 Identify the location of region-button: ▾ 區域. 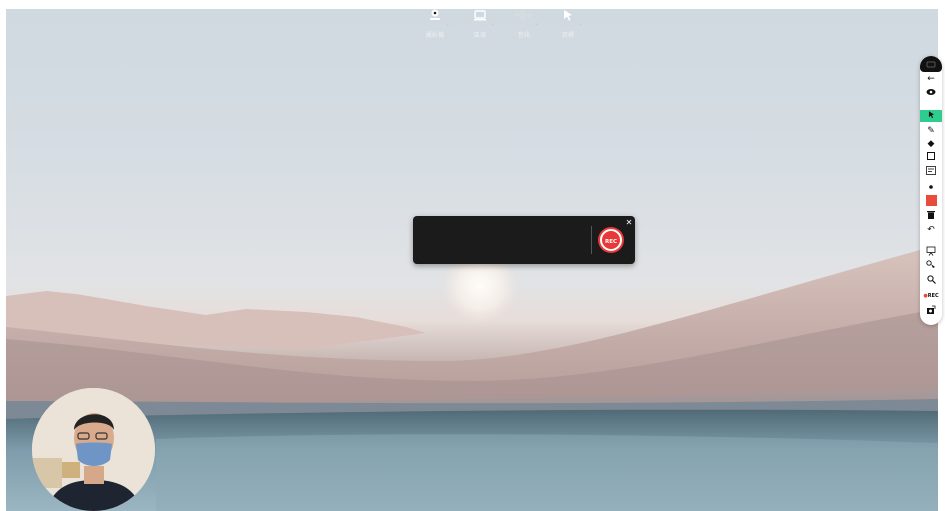
(480, 26).